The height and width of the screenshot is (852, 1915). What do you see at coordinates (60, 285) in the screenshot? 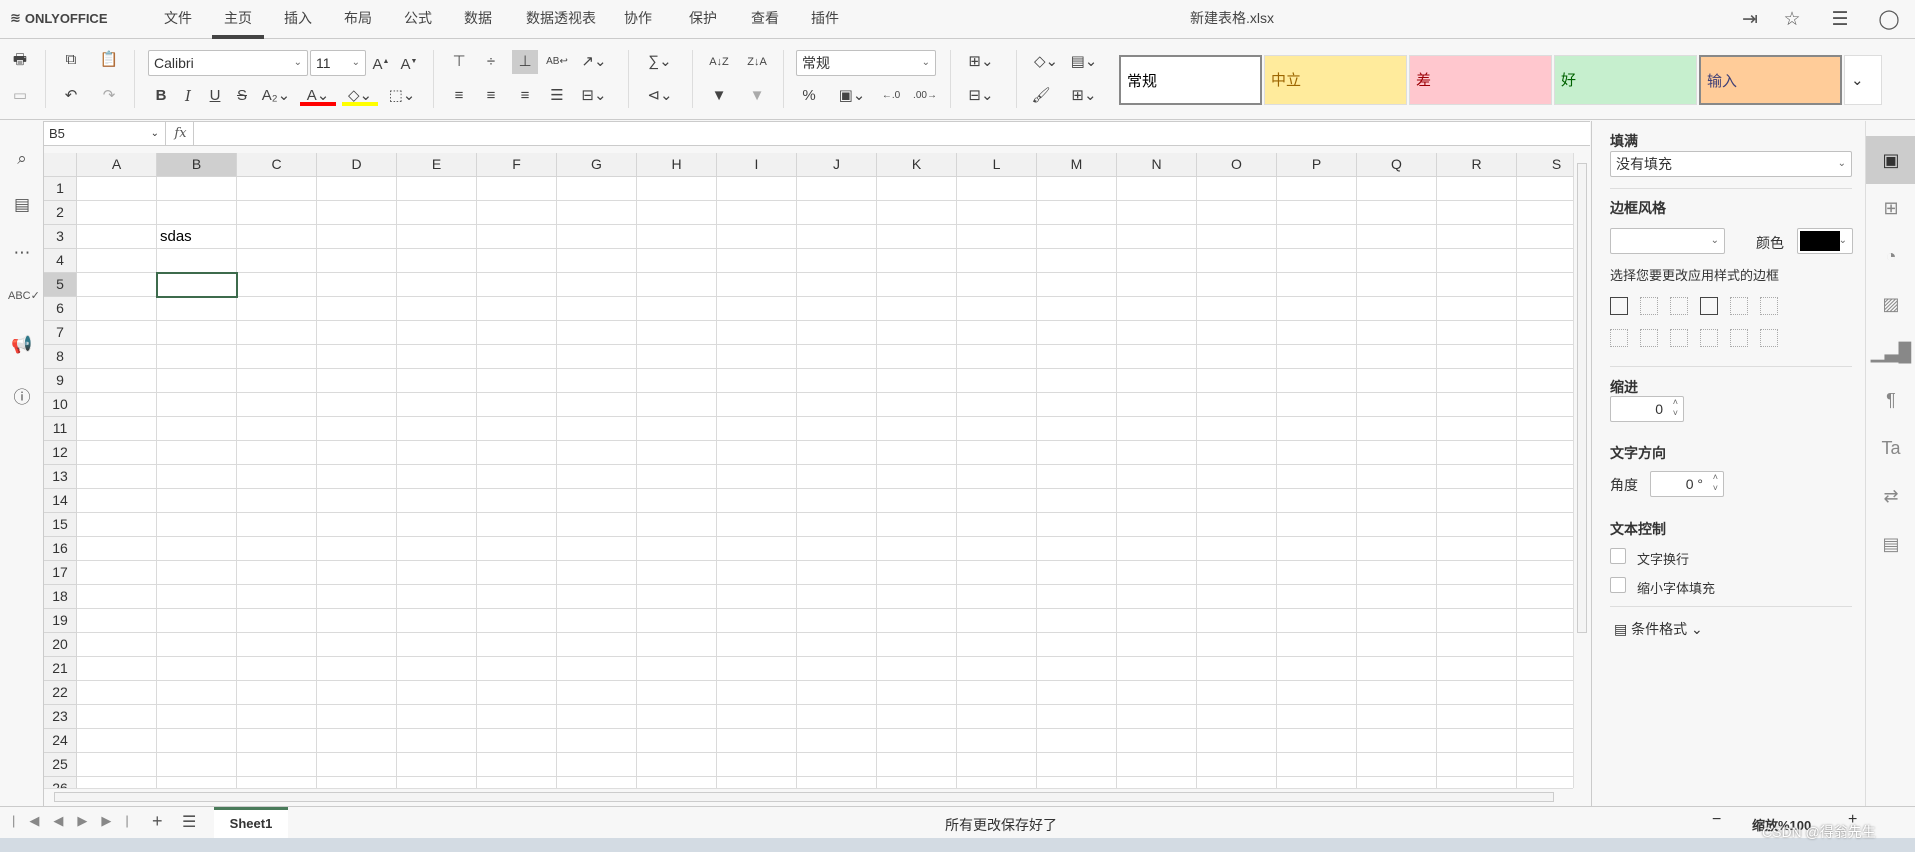
I see `row-header: 5` at bounding box center [60, 285].